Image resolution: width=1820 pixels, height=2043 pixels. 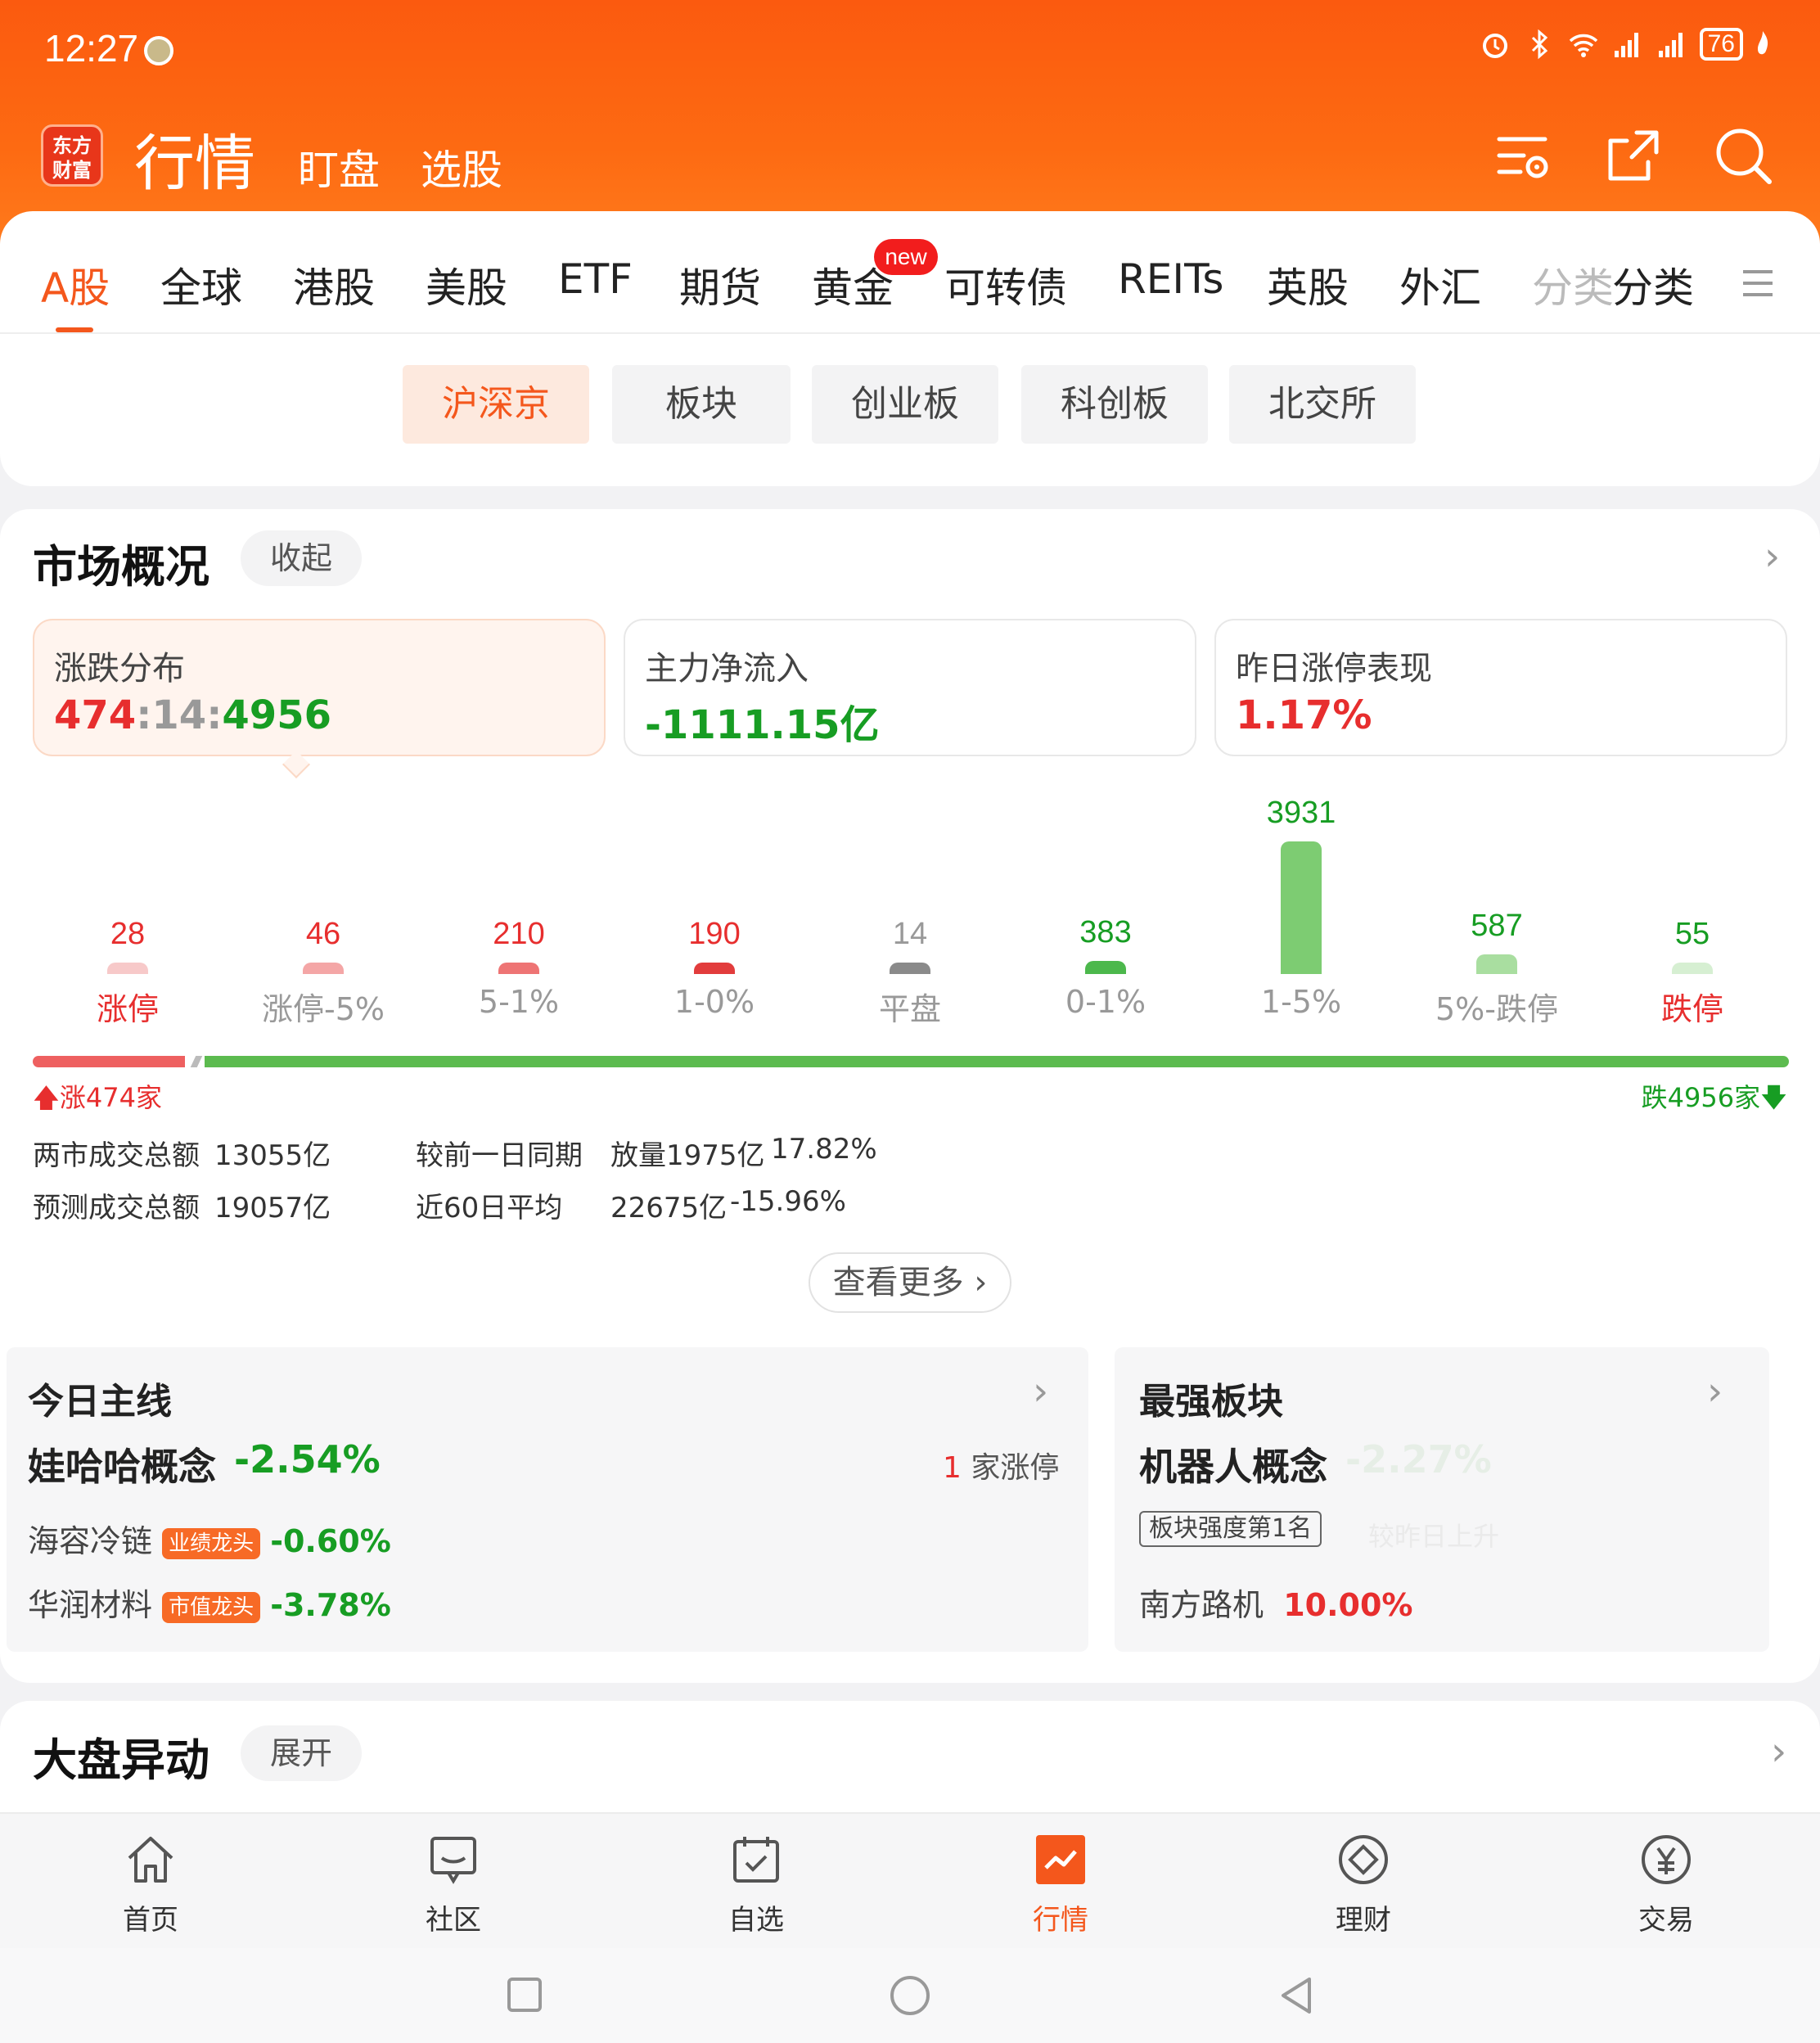 What do you see at coordinates (1758, 283) in the screenshot?
I see `menu-icon` at bounding box center [1758, 283].